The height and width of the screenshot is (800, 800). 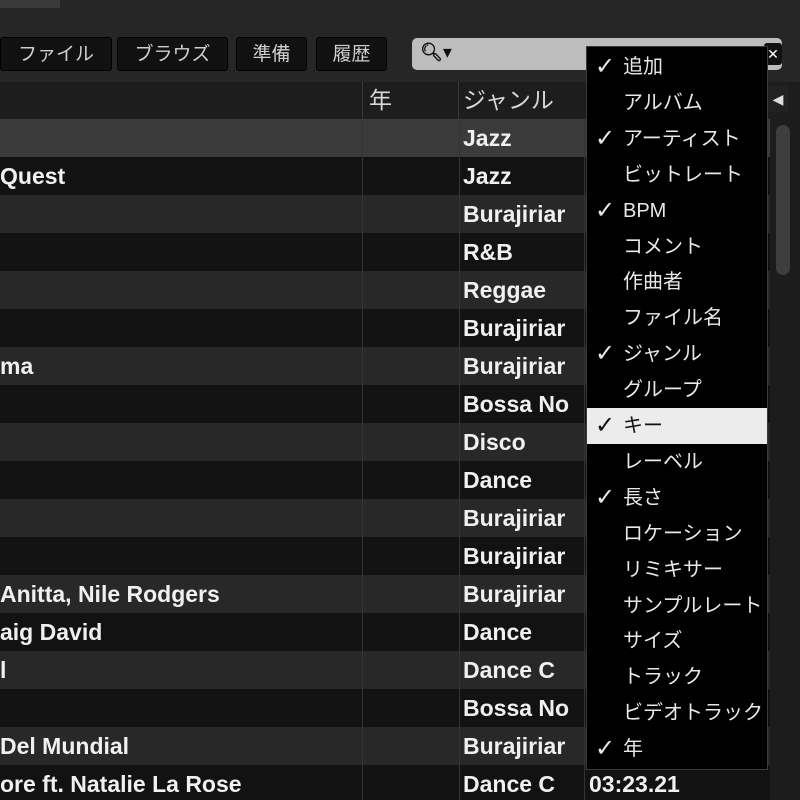 I want to click on menu-item-label: サイズ, so click(x=653, y=641).